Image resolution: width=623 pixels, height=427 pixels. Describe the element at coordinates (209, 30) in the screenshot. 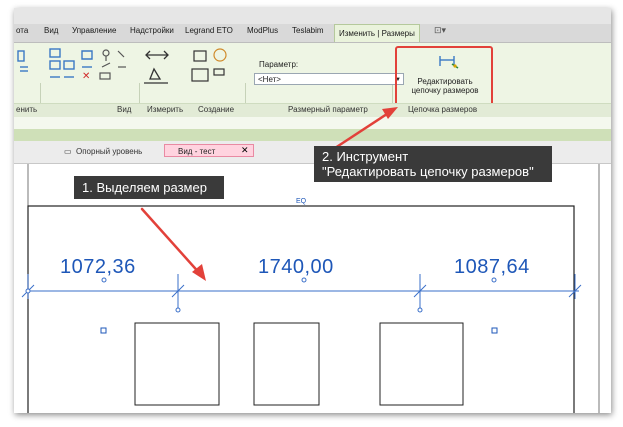

I see `tab-legrand: Legrand ETO` at that location.